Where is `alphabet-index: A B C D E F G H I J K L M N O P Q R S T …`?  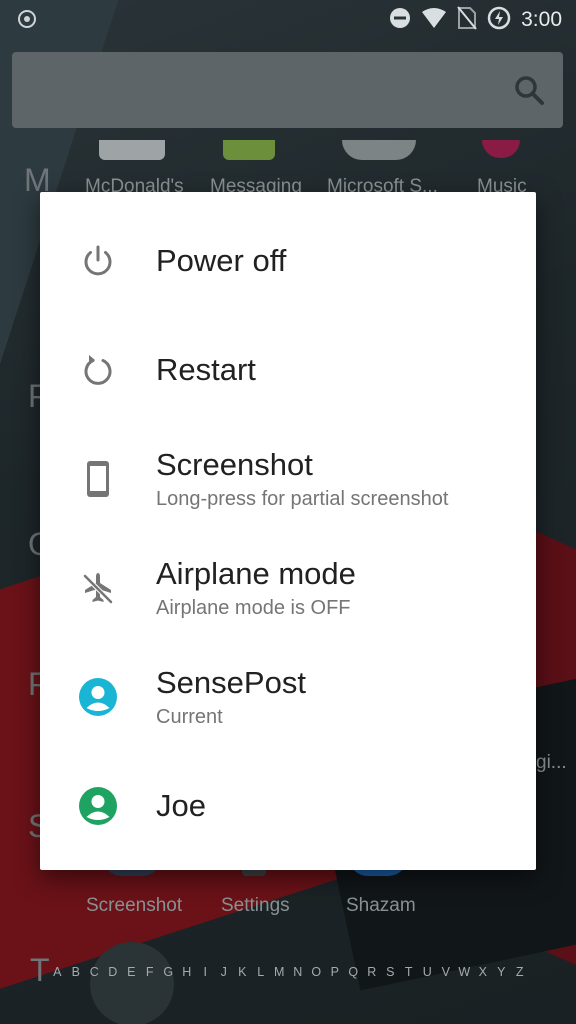
alphabet-index: A B C D E F G H I J K L M N O P Q R S T … is located at coordinates (288, 972).